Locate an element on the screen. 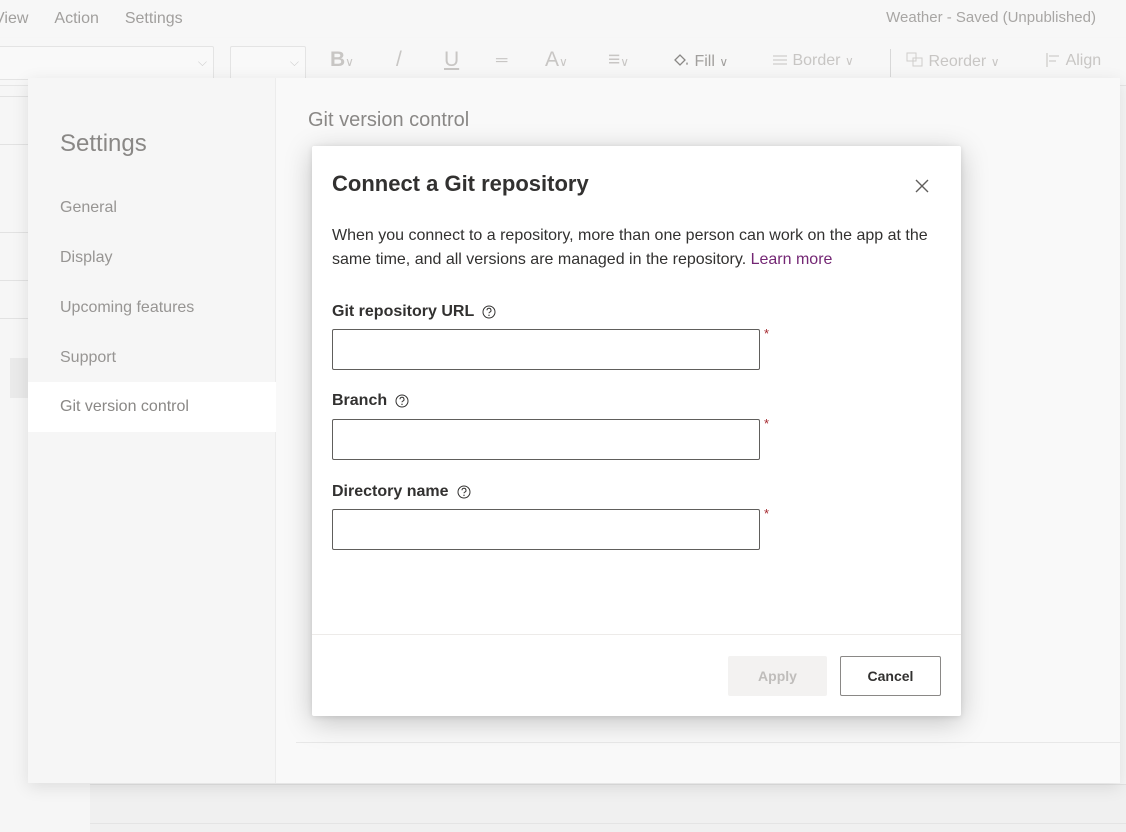 The width and height of the screenshot is (1126, 832). close-icon is located at coordinates (922, 186).